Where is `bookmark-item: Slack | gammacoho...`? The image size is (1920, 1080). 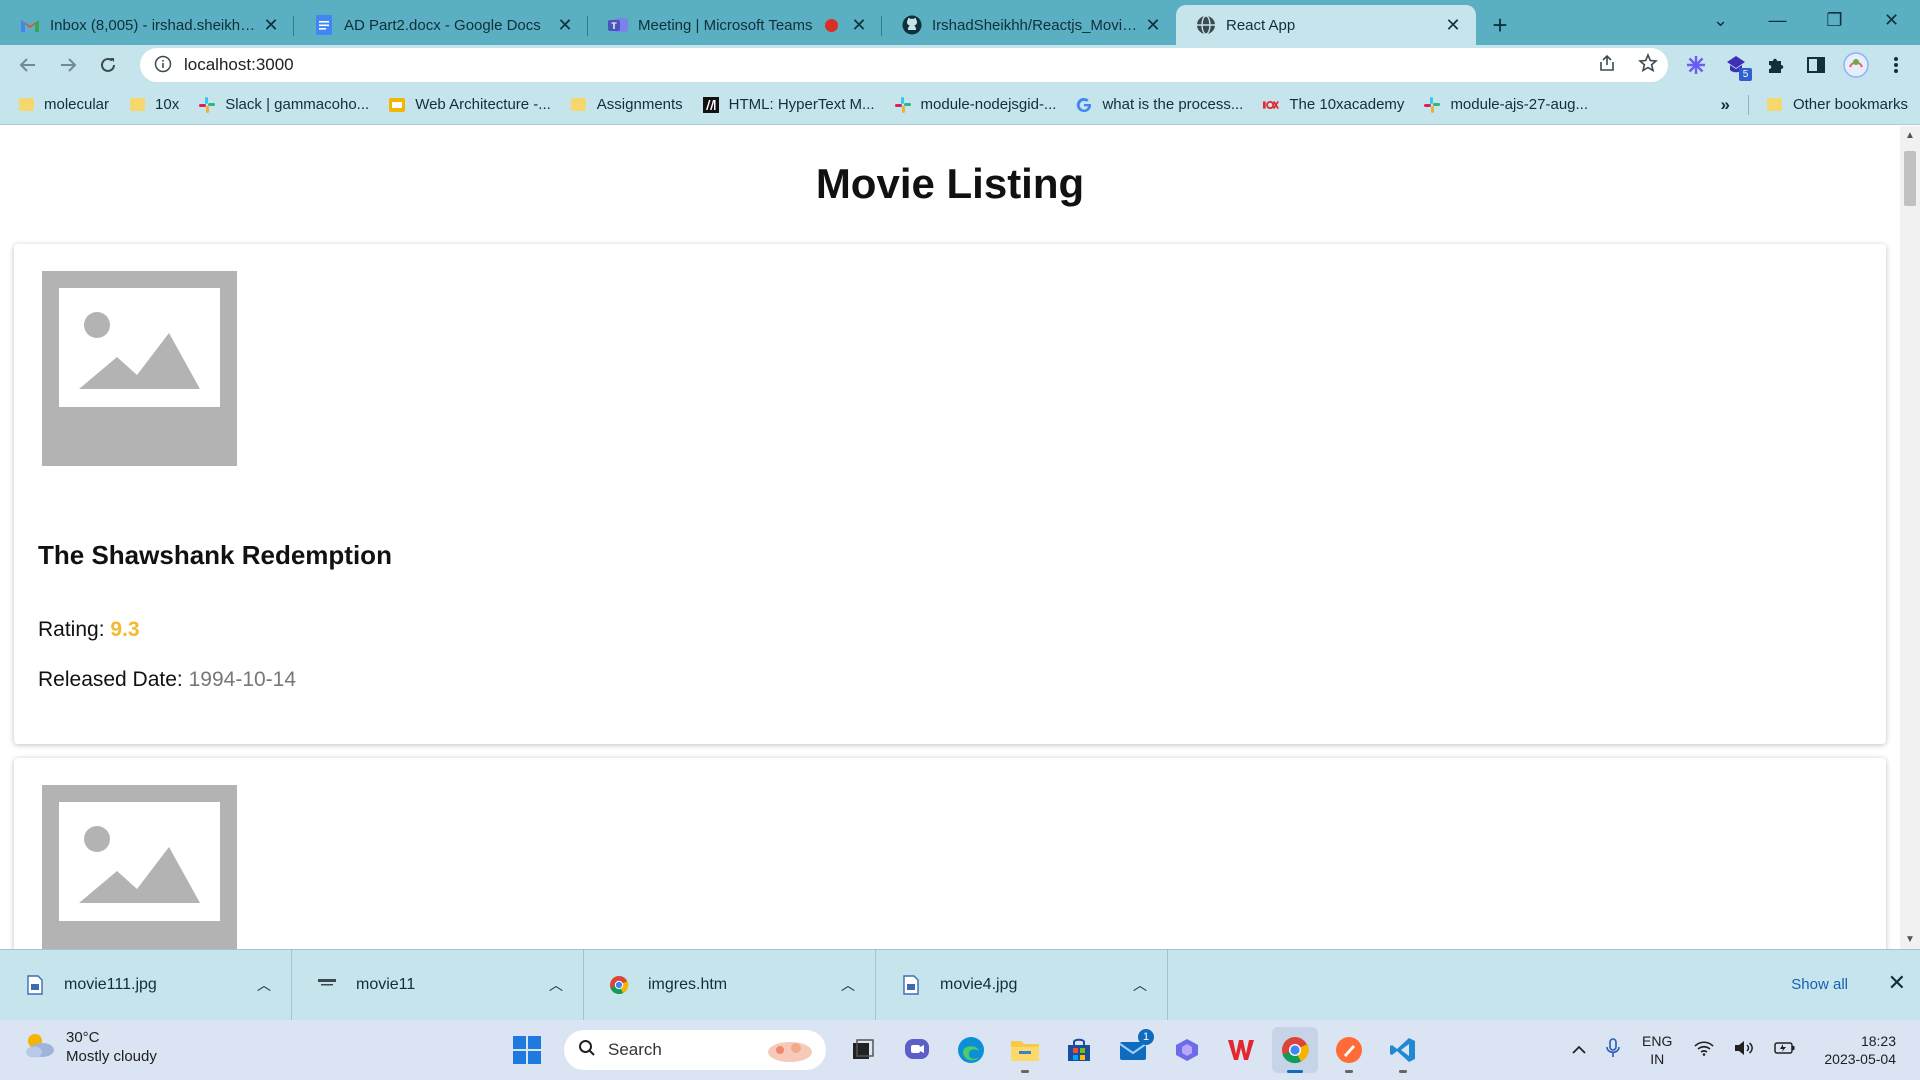 bookmark-item: Slack | gammacoho... is located at coordinates (284, 104).